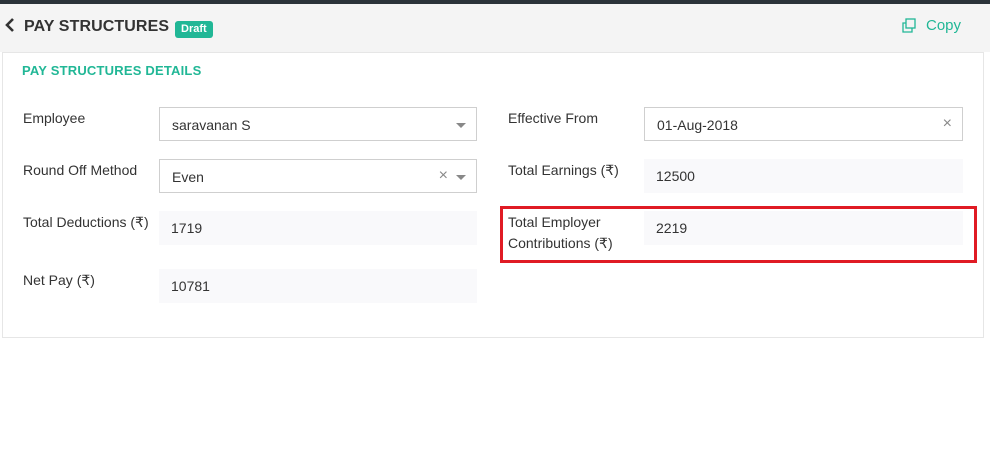  What do you see at coordinates (194, 29) in the screenshot?
I see `status-badge: Draft` at bounding box center [194, 29].